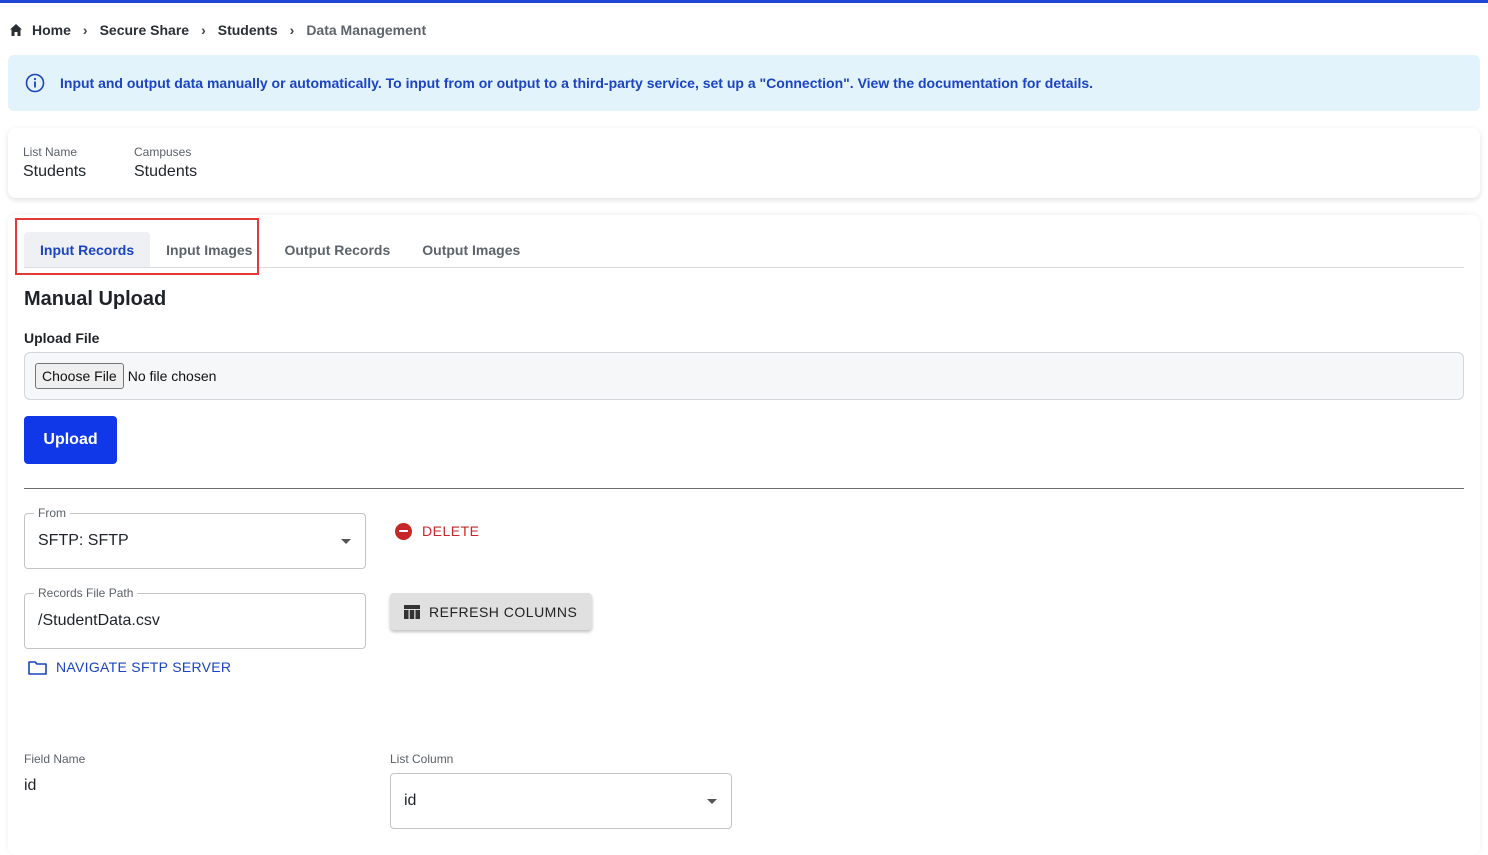 The height and width of the screenshot is (855, 1488). Describe the element at coordinates (79, 376) in the screenshot. I see `choose-file-button: Choose File` at that location.